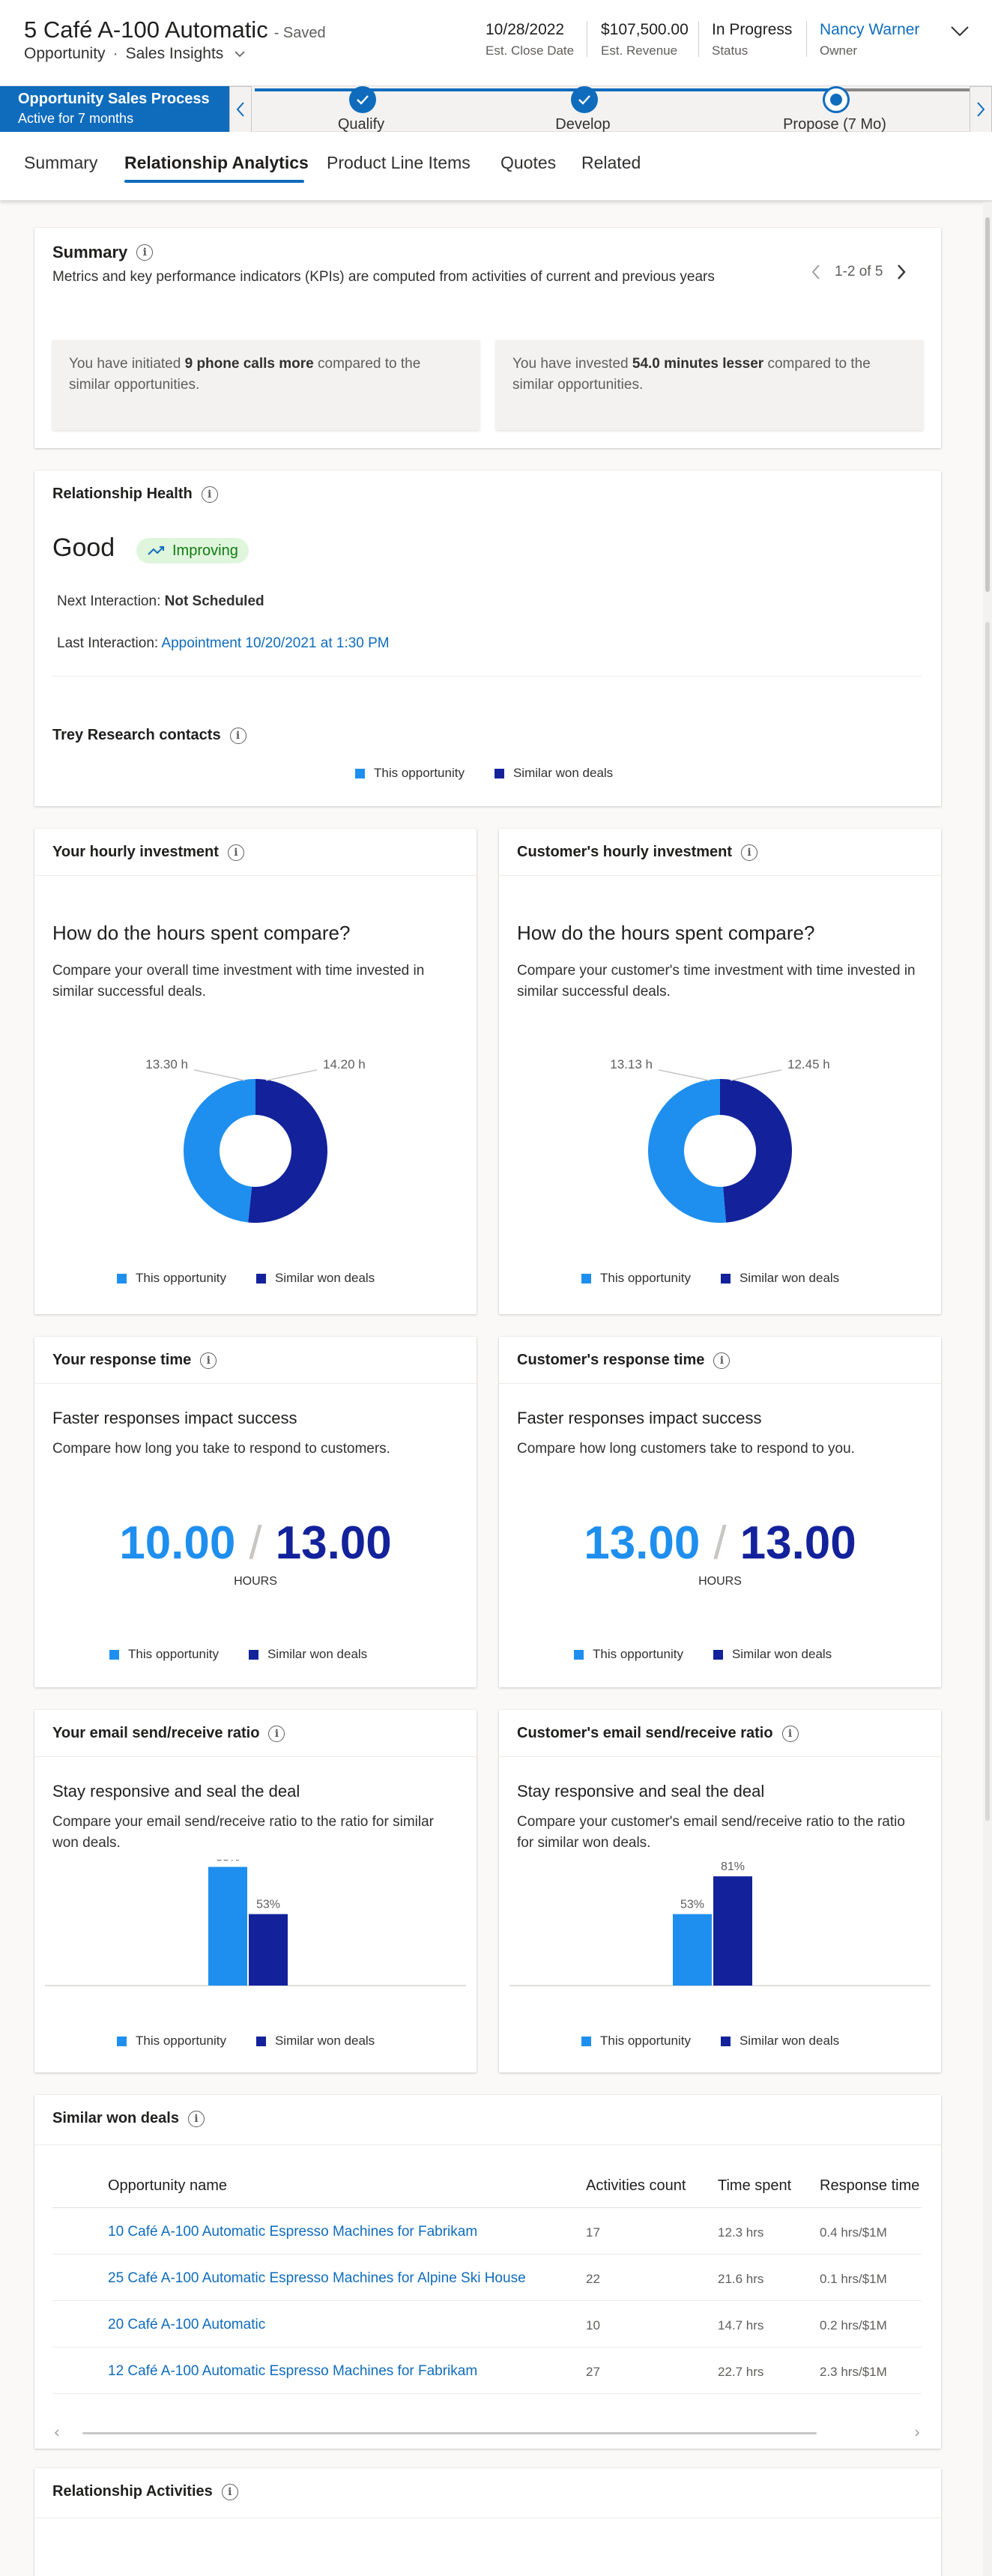 This screenshot has height=2576, width=992. Describe the element at coordinates (216, 163) in the screenshot. I see `tab-relationship-analytics: Relationship Analytics` at that location.